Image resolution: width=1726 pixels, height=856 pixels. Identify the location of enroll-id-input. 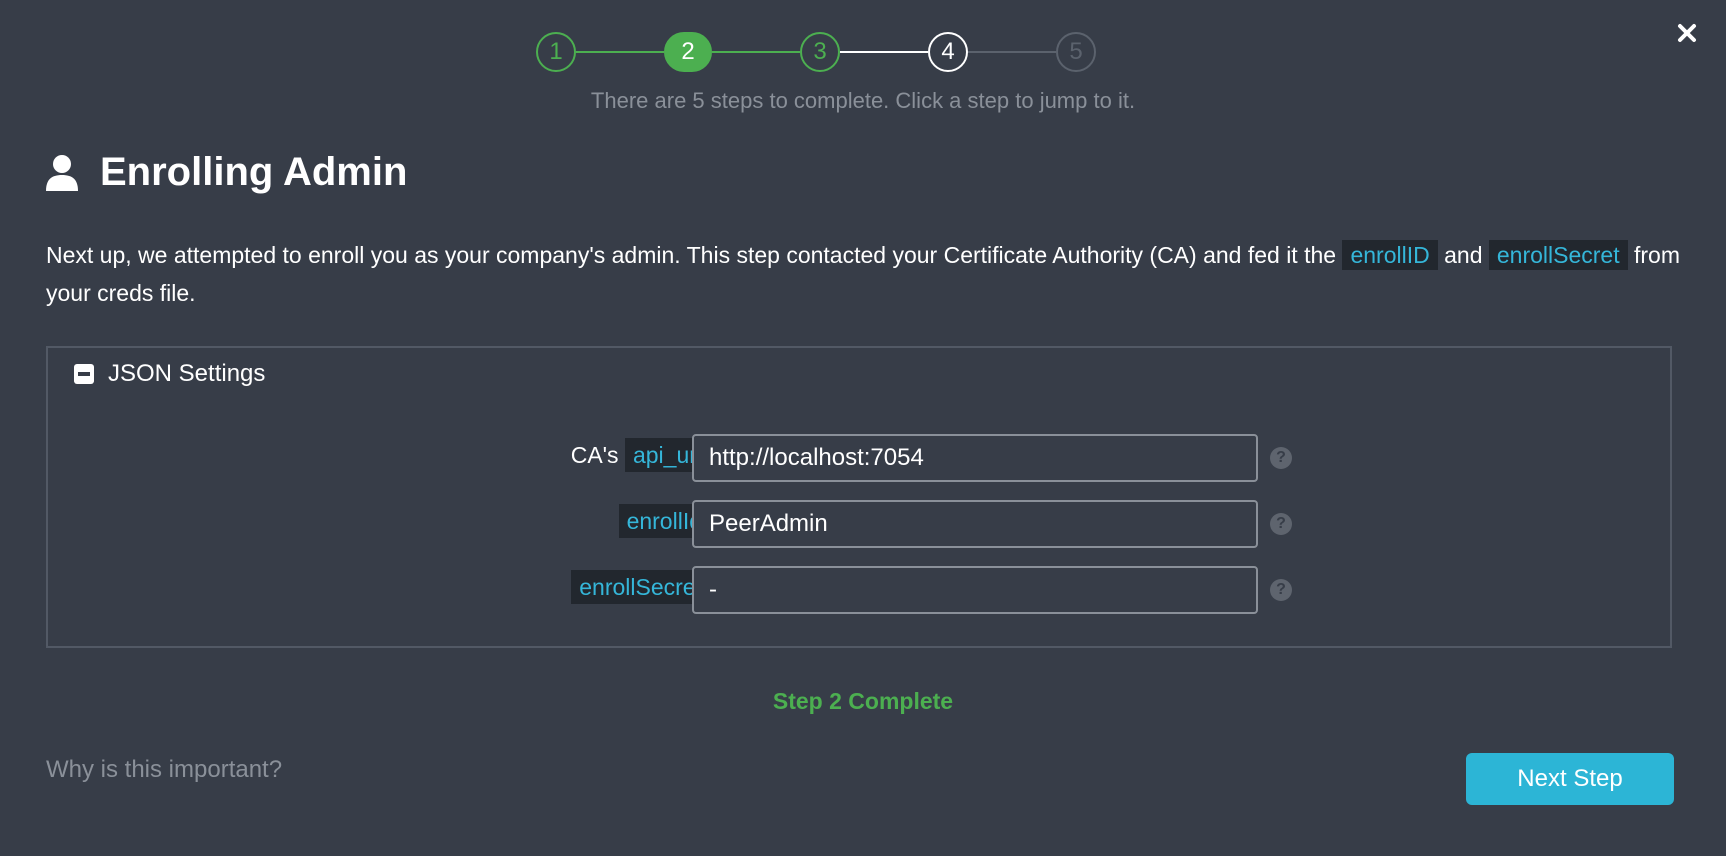
(975, 524).